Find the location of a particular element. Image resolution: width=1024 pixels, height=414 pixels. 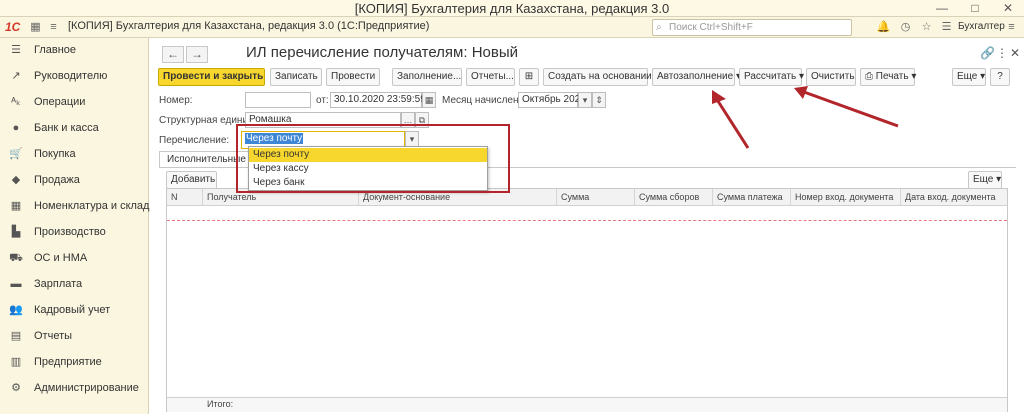

create-based-button: Создать на основании ▾ is located at coordinates (601, 77).